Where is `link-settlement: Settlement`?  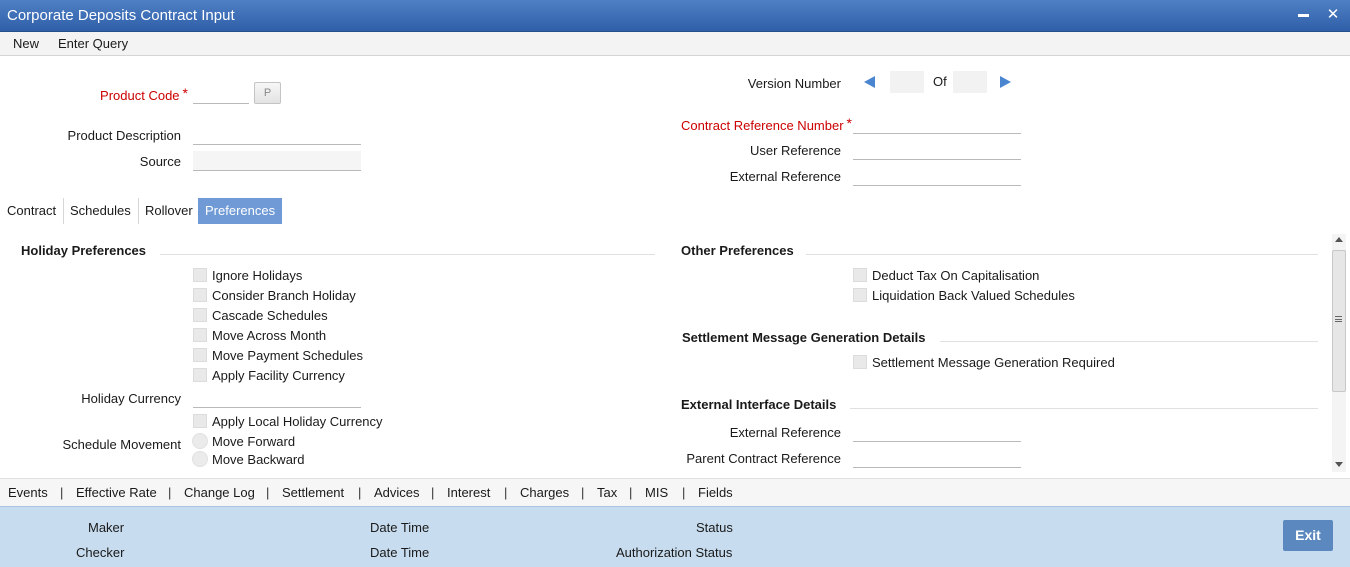 link-settlement: Settlement is located at coordinates (313, 492).